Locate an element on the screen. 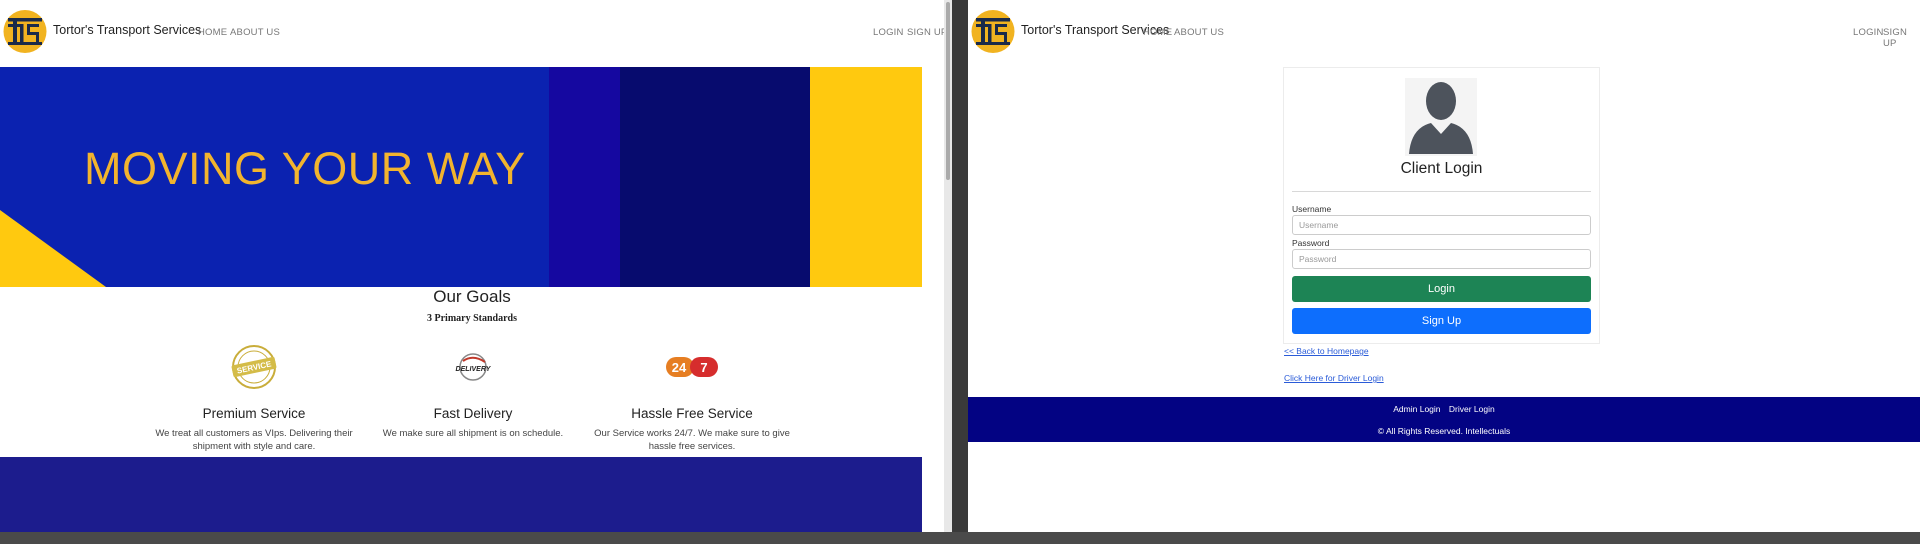  scrollbar-thumb is located at coordinates (948, 91).